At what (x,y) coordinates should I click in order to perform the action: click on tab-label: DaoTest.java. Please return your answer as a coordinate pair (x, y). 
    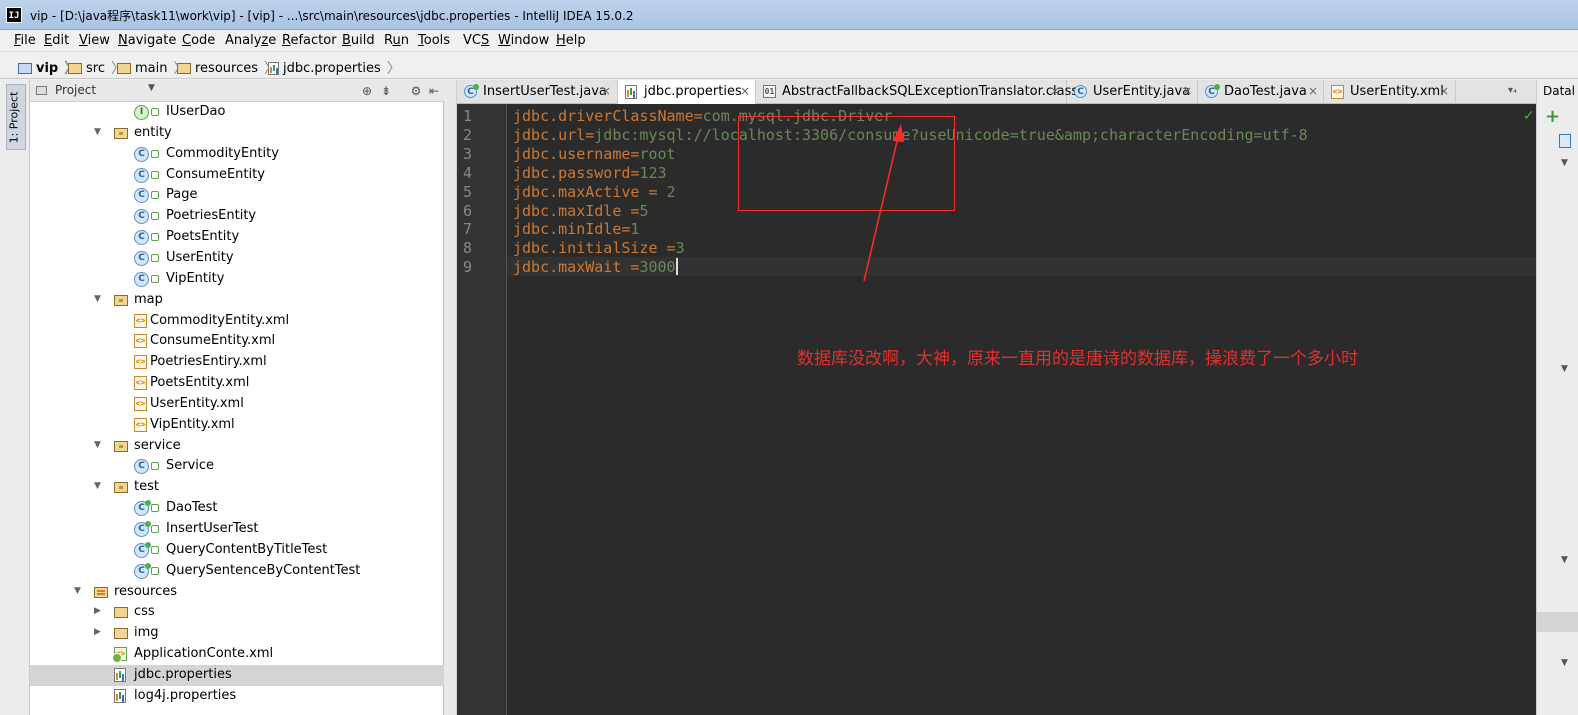
    Looking at the image, I should click on (1265, 91).